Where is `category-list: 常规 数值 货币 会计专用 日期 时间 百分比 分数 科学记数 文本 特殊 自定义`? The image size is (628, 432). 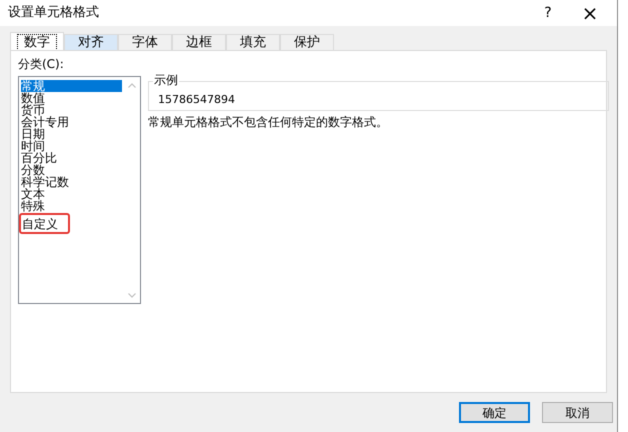
category-list: 常规 数值 货币 会计专用 日期 时间 百分比 分数 科学记数 文本 特殊 自定义 is located at coordinates (79, 190).